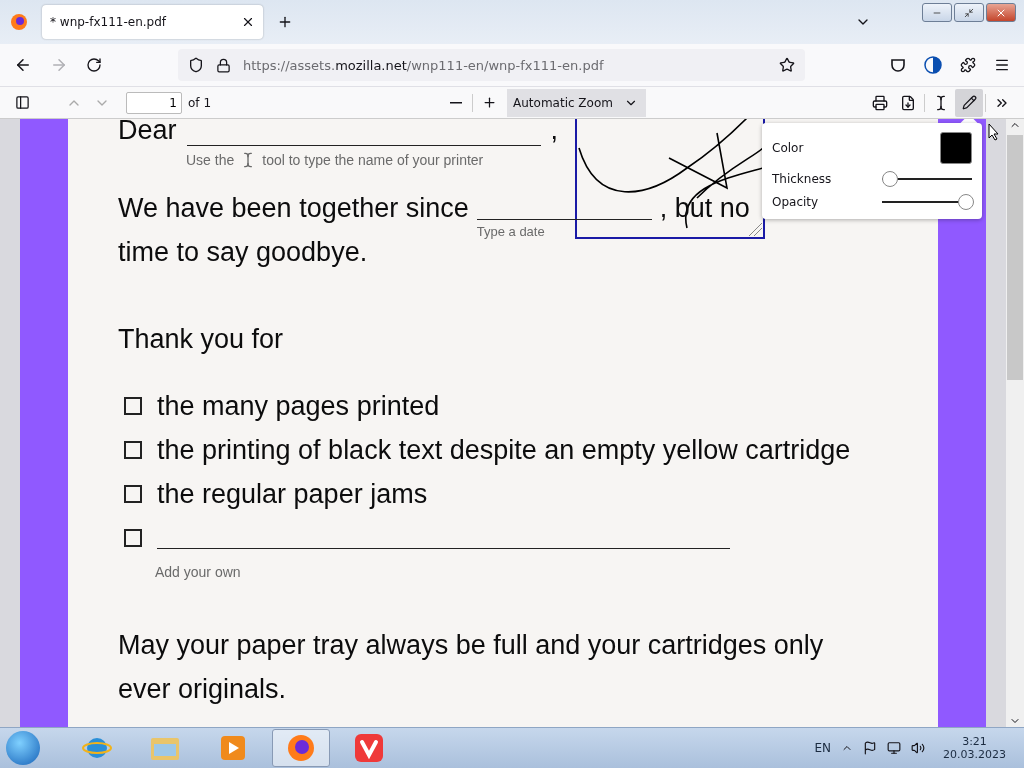 The height and width of the screenshot is (768, 1024). What do you see at coordinates (554, 132) in the screenshot?
I see `comma-text: ,` at bounding box center [554, 132].